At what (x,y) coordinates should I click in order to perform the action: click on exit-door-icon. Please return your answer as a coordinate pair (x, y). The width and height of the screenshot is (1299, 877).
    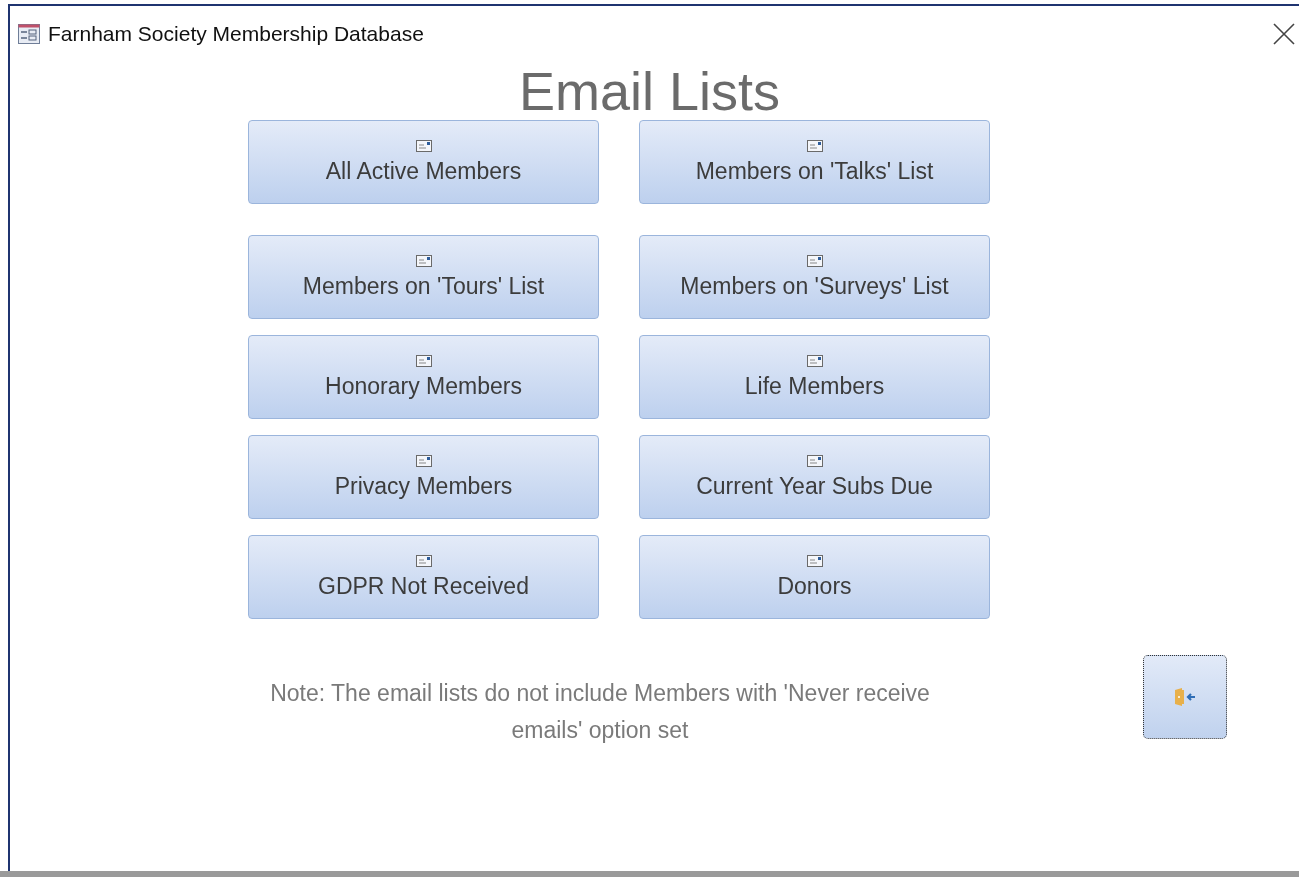
    Looking at the image, I should click on (1185, 697).